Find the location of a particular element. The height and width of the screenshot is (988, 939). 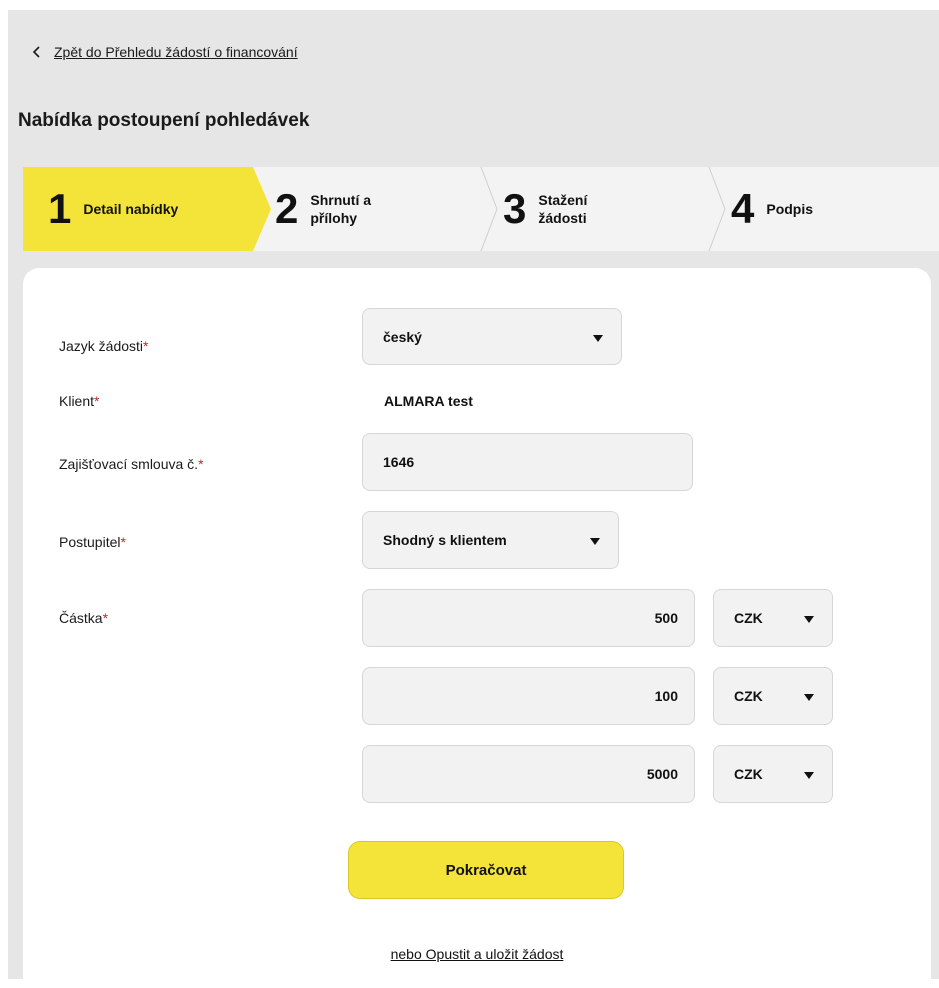

assignor-select: Shodný s klientem is located at coordinates (490, 540).